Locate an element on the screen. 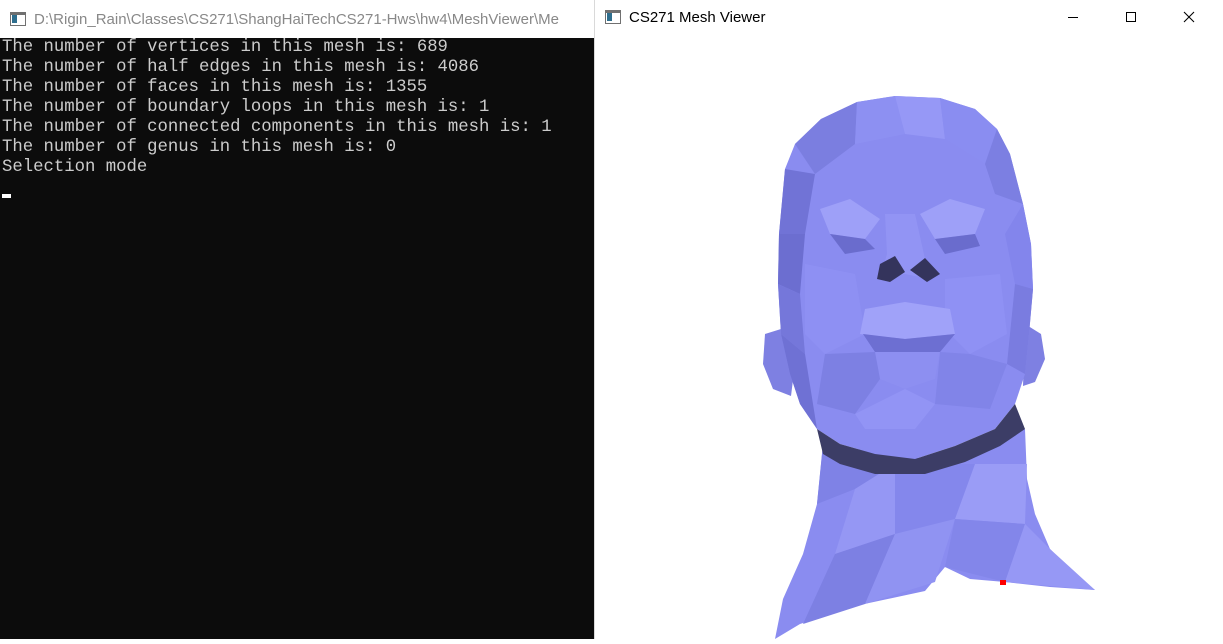 Image resolution: width=1223 pixels, height=644 pixels. console-line-genus: The number of genus in this mesh is: 0 is located at coordinates (199, 147).